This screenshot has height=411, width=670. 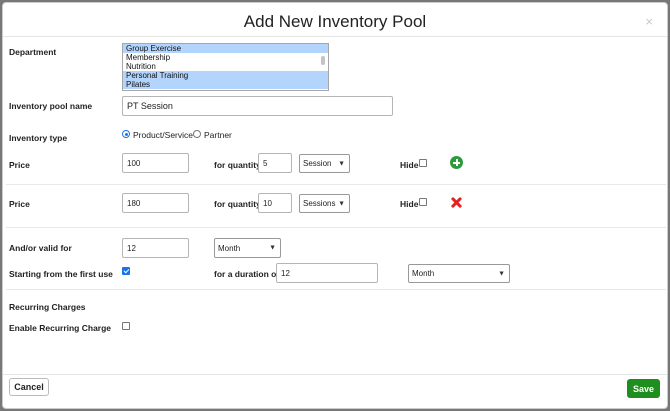 What do you see at coordinates (327, 273) in the screenshot?
I see `duration-input: 12` at bounding box center [327, 273].